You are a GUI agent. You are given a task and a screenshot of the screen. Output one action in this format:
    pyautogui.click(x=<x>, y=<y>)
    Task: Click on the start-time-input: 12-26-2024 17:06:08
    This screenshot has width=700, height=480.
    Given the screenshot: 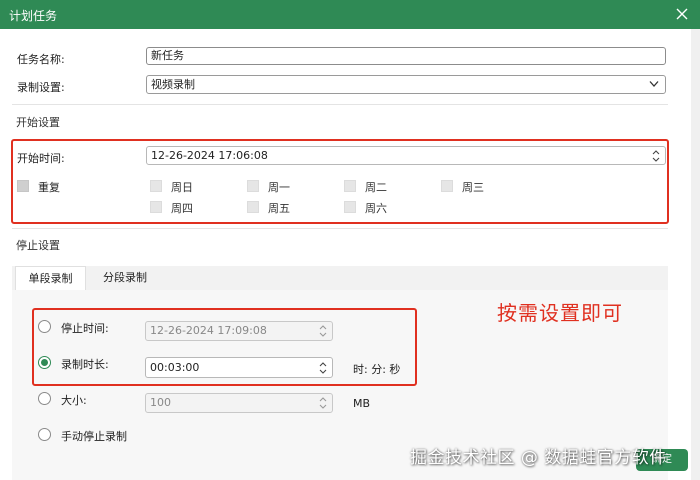 What is the action you would take?
    pyautogui.click(x=406, y=155)
    